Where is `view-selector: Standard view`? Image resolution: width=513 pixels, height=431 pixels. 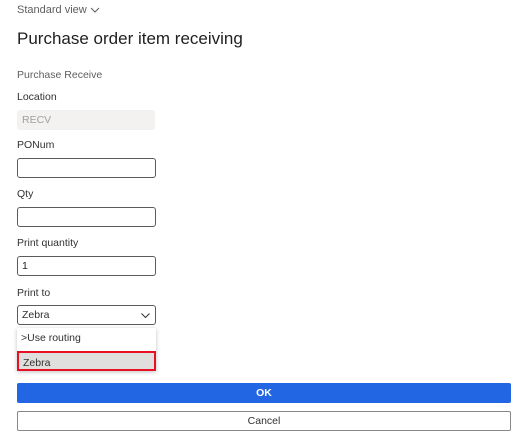 view-selector: Standard view is located at coordinates (58, 10).